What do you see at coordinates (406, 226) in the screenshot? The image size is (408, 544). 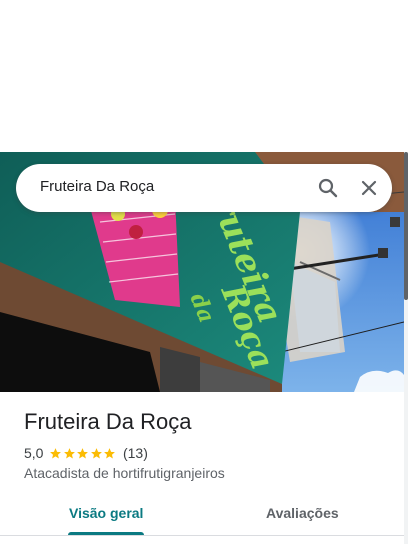 I see `scrollbar-thumb` at bounding box center [406, 226].